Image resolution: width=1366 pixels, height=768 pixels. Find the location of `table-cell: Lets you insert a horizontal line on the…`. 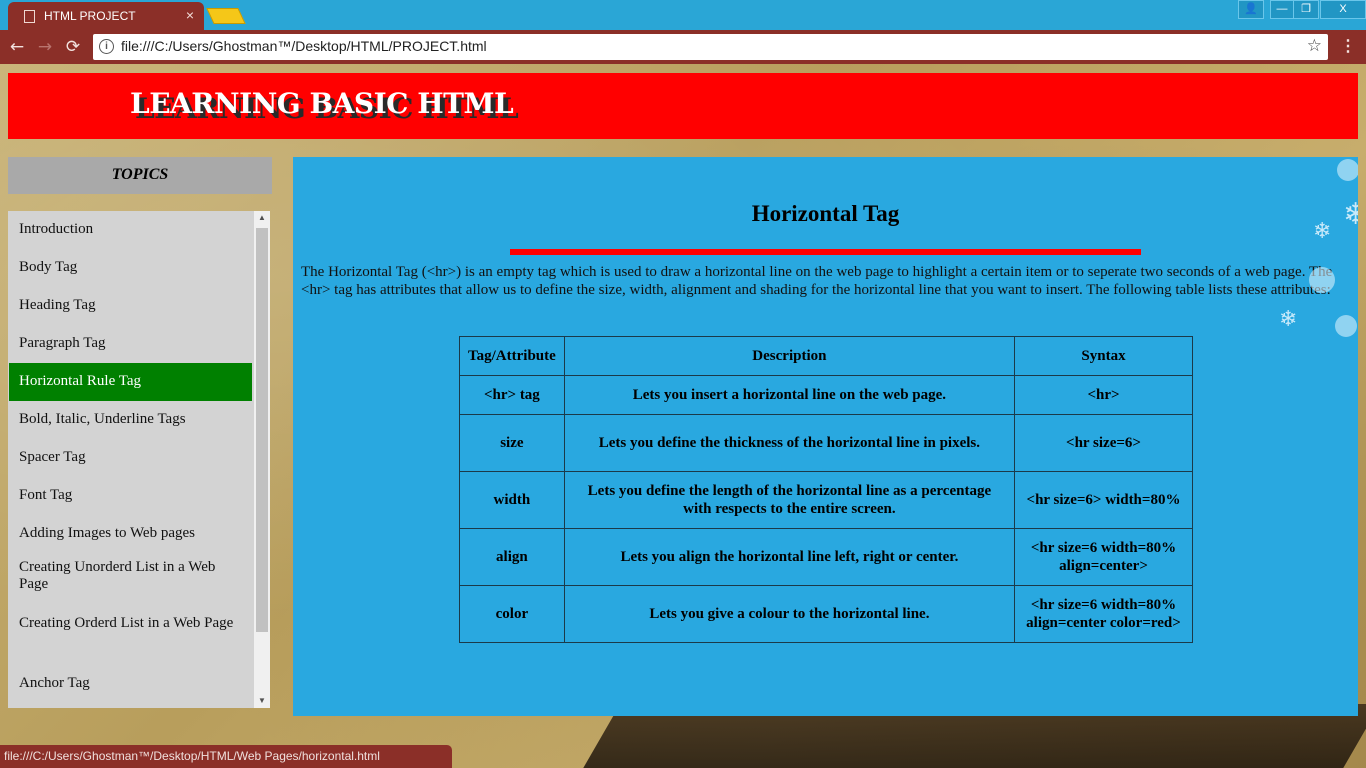

table-cell: Lets you insert a horizontal line on the… is located at coordinates (789, 395).